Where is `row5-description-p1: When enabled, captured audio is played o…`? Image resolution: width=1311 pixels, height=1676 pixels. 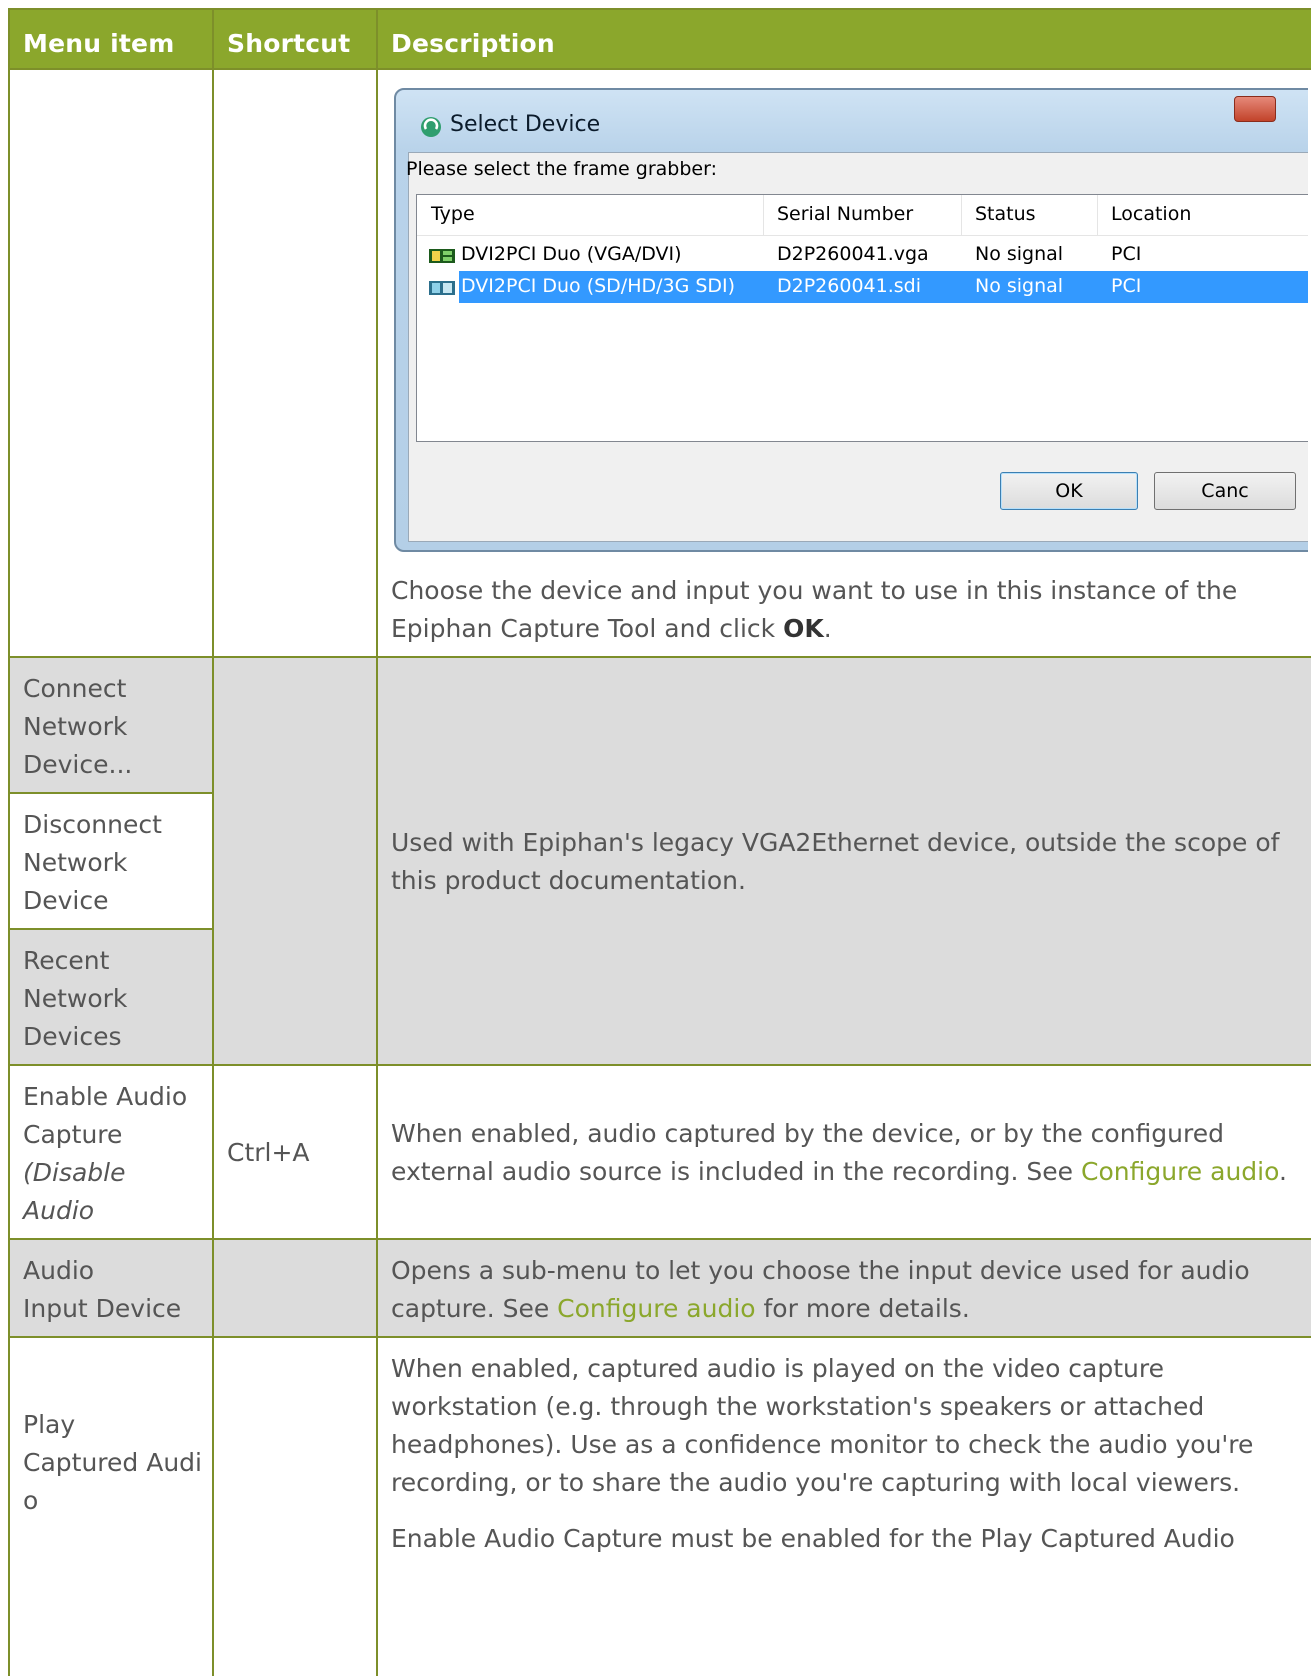 row5-description-p1: When enabled, captured audio is played o… is located at coordinates (822, 1425).